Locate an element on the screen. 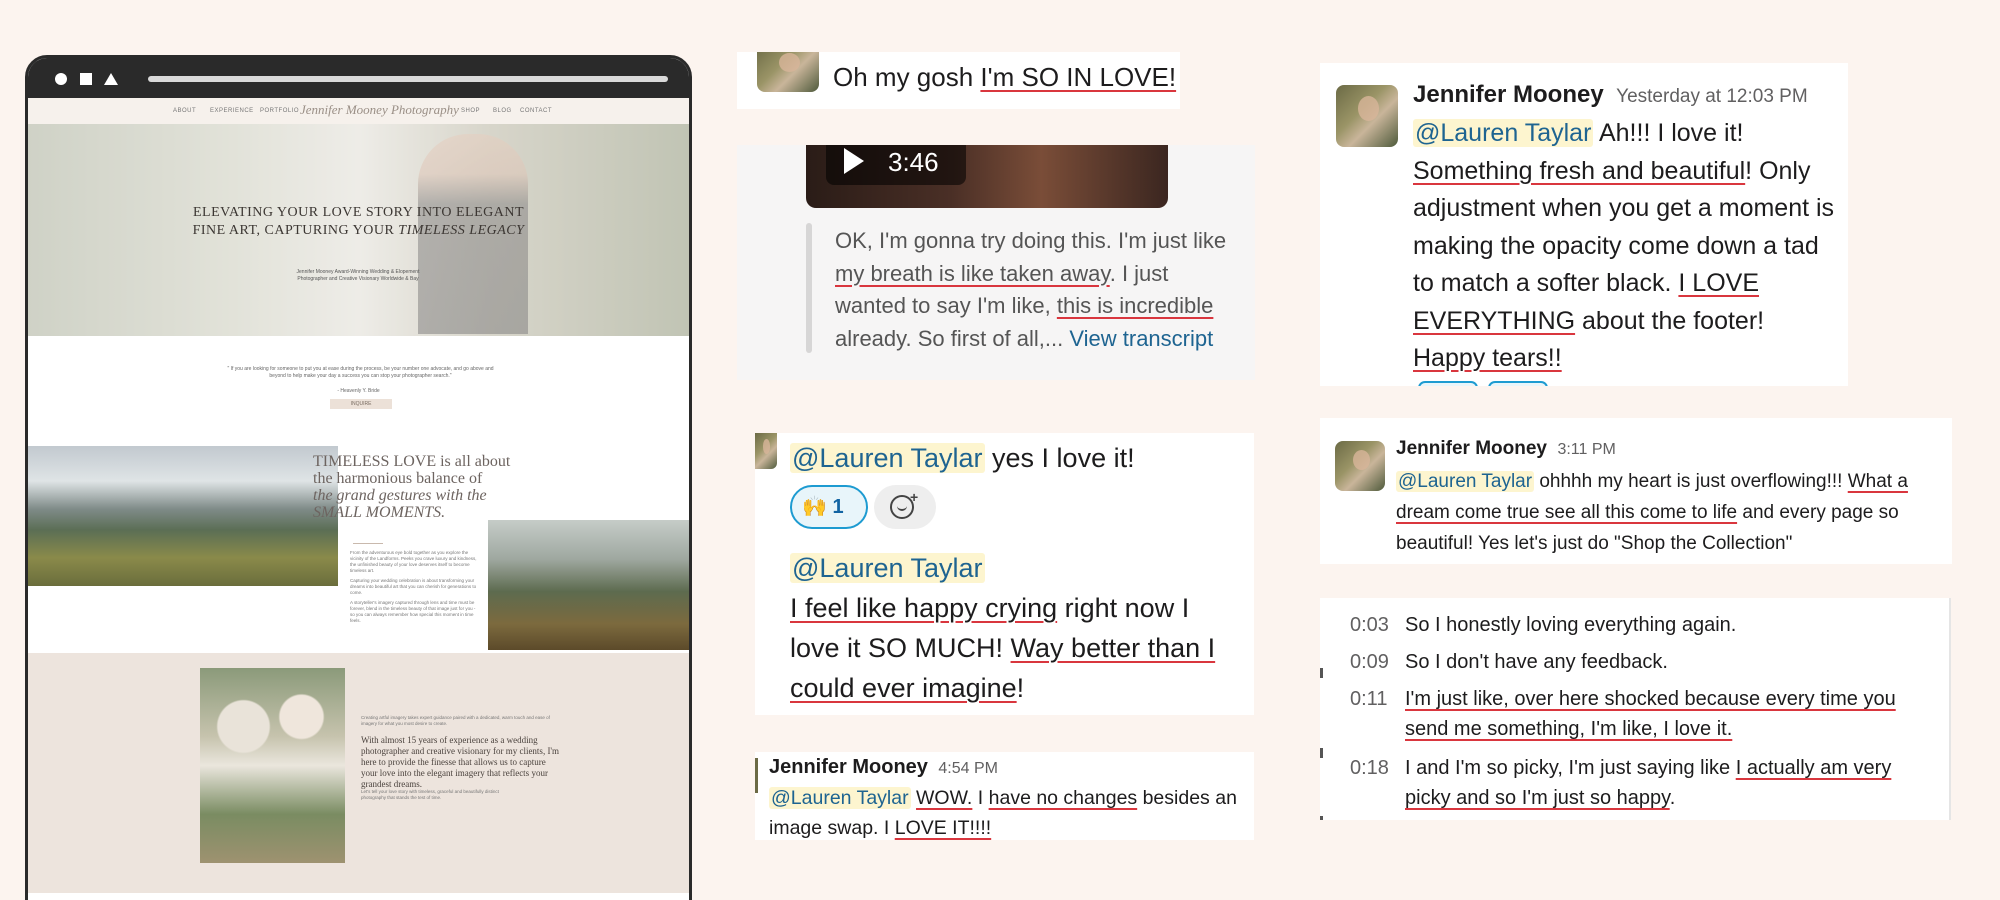  video-duration: 3:46 is located at coordinates (913, 162).